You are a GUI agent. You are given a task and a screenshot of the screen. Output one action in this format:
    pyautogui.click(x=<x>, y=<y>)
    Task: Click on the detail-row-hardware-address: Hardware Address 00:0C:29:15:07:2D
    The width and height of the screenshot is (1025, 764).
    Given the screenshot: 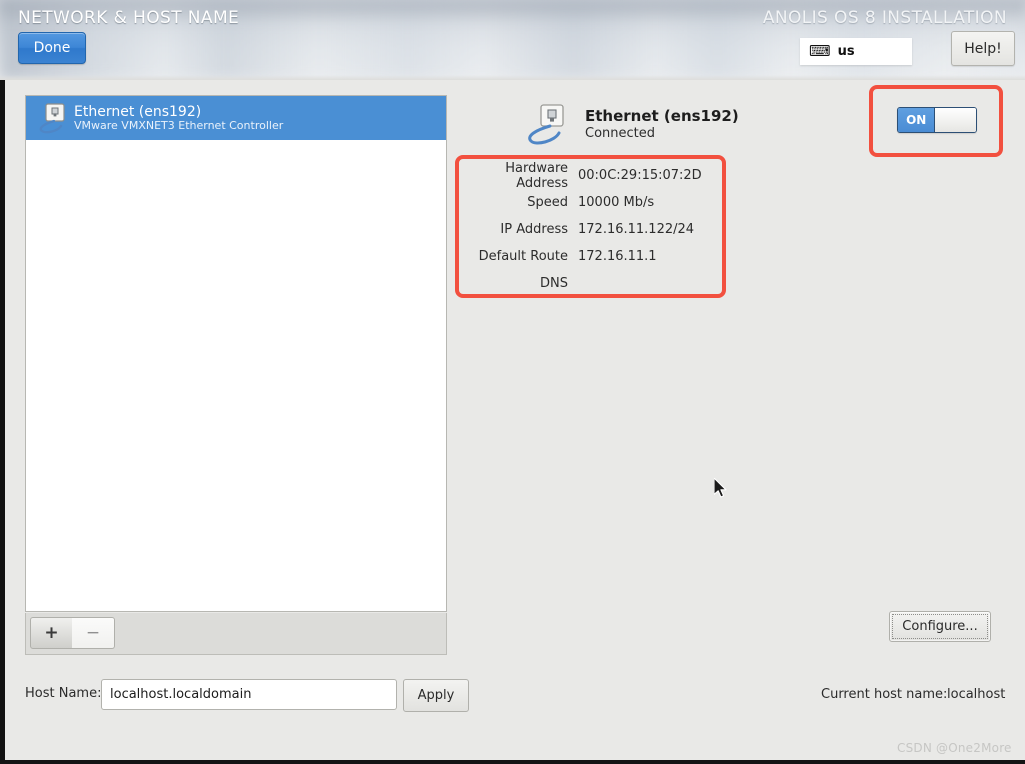 What is the action you would take?
    pyautogui.click(x=590, y=175)
    